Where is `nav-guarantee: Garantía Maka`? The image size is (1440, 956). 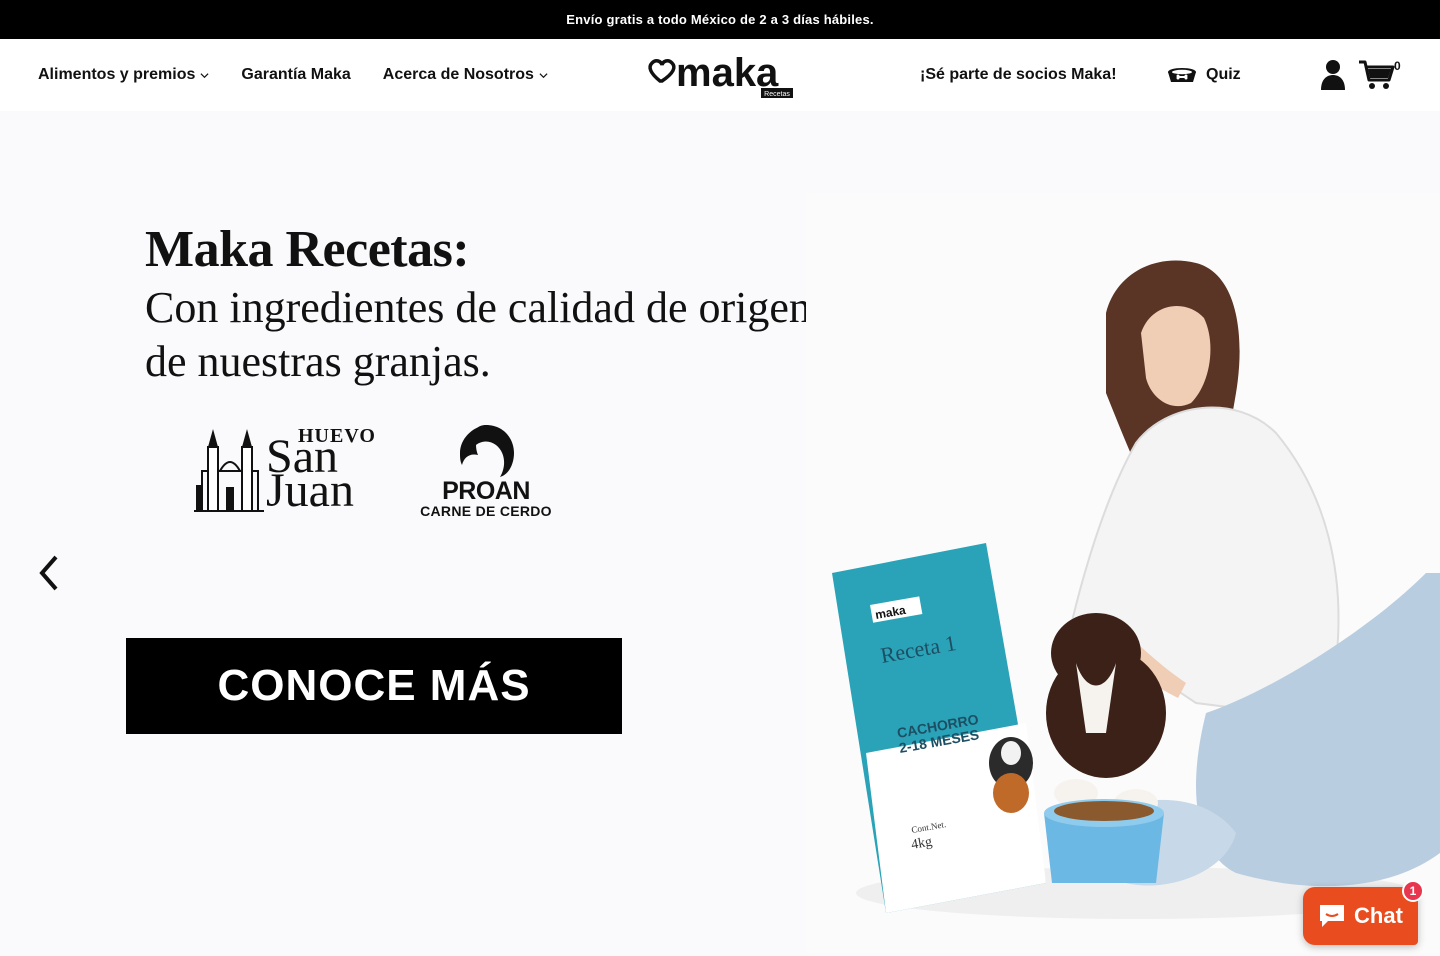 nav-guarantee: Garantía Maka is located at coordinates (295, 75).